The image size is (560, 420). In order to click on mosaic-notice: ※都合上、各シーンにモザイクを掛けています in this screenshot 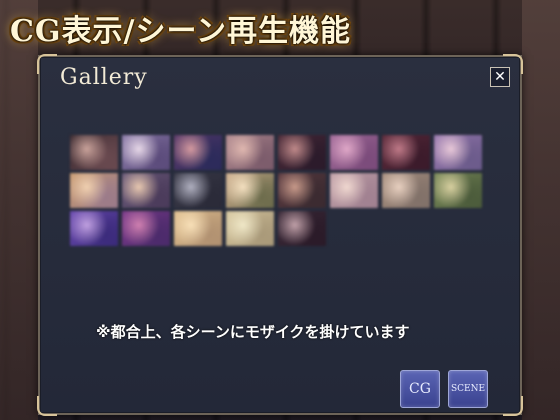, I will do `click(253, 332)`.